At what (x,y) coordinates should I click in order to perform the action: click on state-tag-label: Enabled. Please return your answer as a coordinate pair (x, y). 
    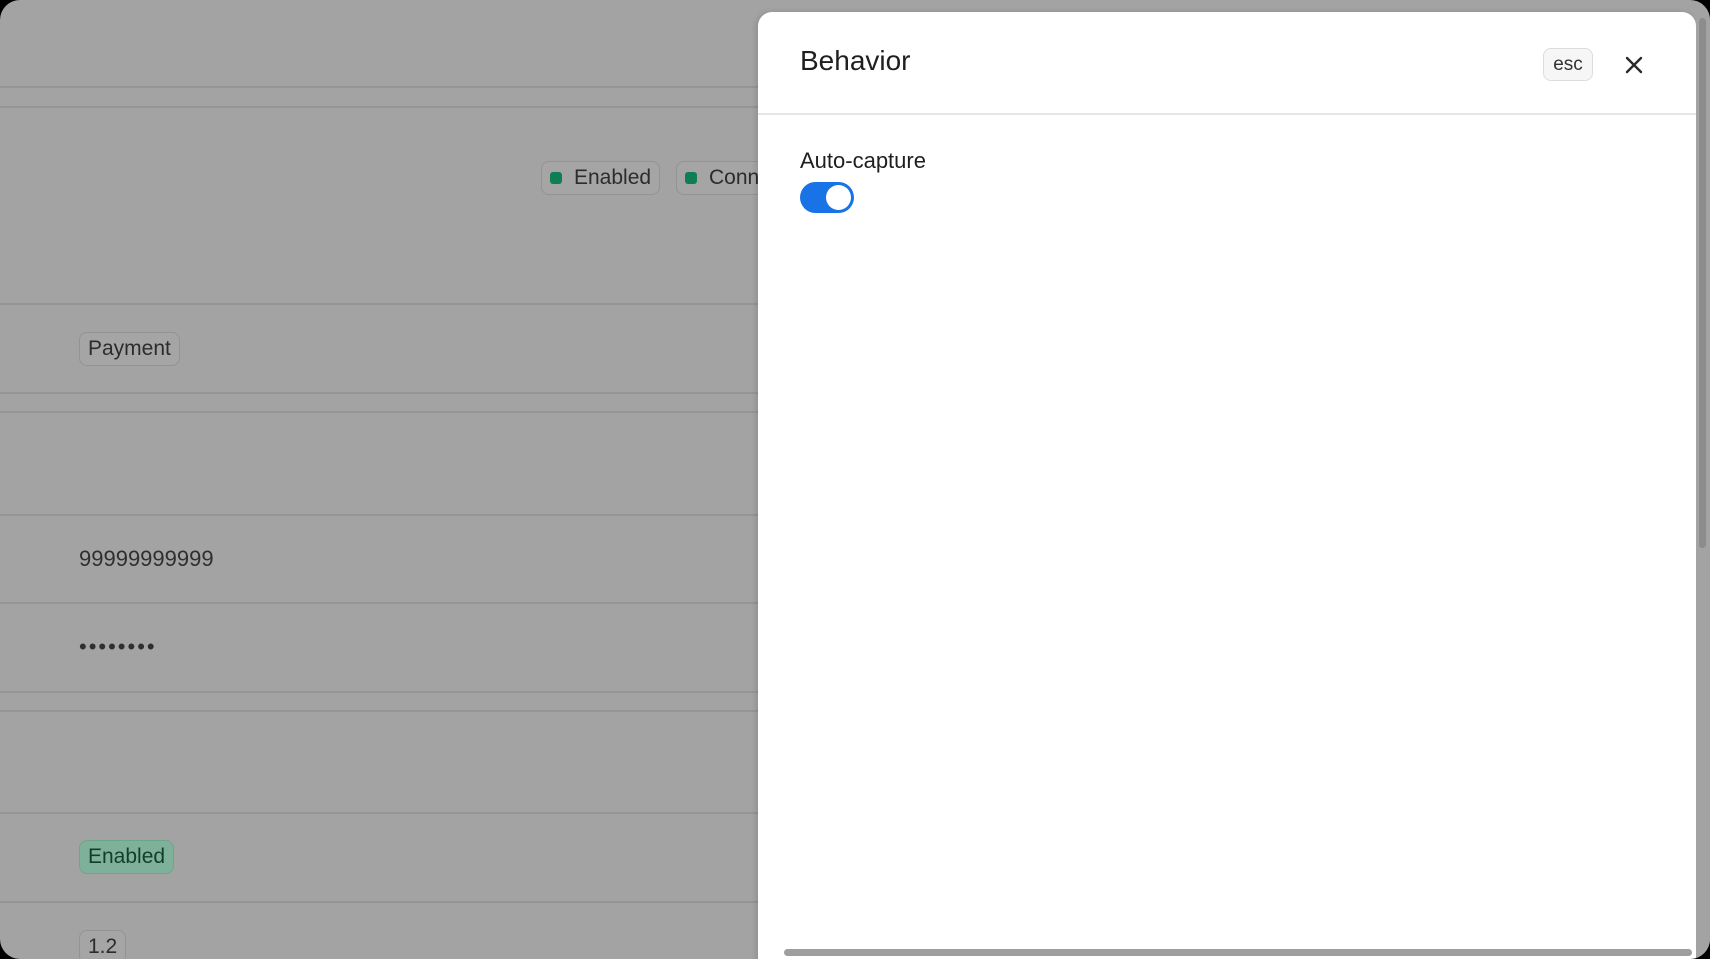
    Looking at the image, I should click on (127, 856).